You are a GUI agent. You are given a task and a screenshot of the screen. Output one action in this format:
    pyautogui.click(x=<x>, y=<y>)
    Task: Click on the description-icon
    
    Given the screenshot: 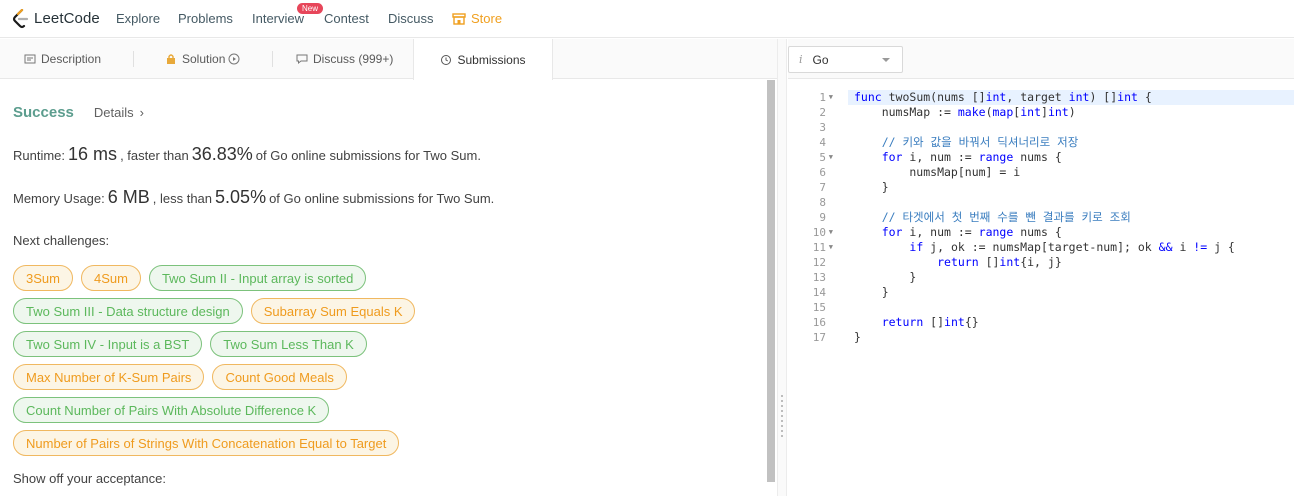 What is the action you would take?
    pyautogui.click(x=30, y=59)
    